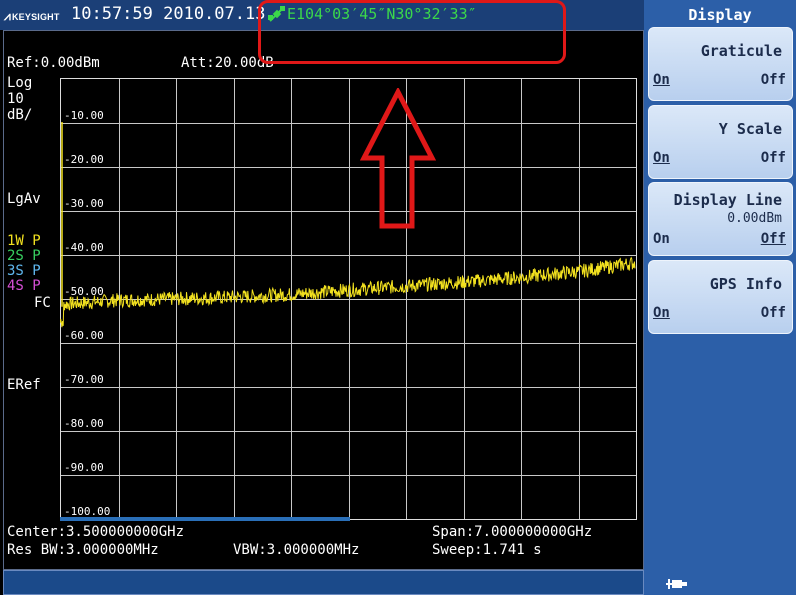 This screenshot has height=595, width=796. Describe the element at coordinates (323, 582) in the screenshot. I see `message-bar` at that location.